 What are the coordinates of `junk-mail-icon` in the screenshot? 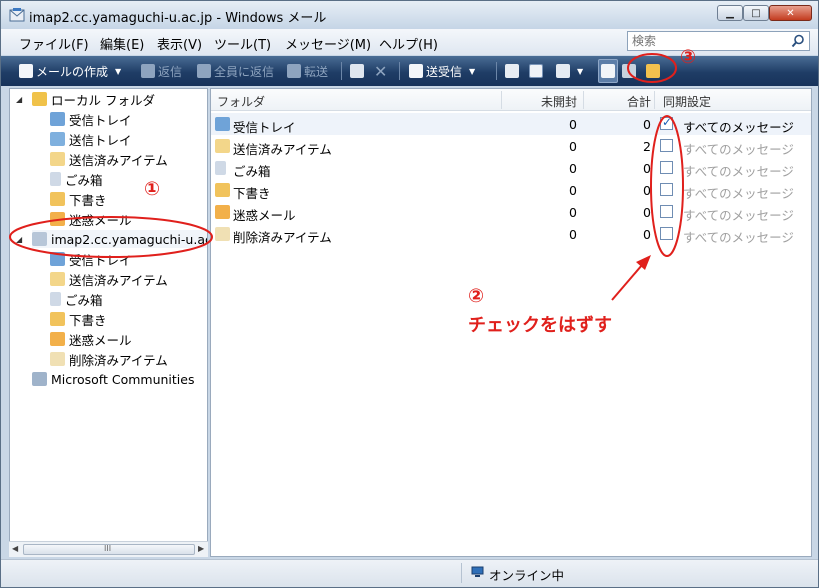 It's located at (57, 219).